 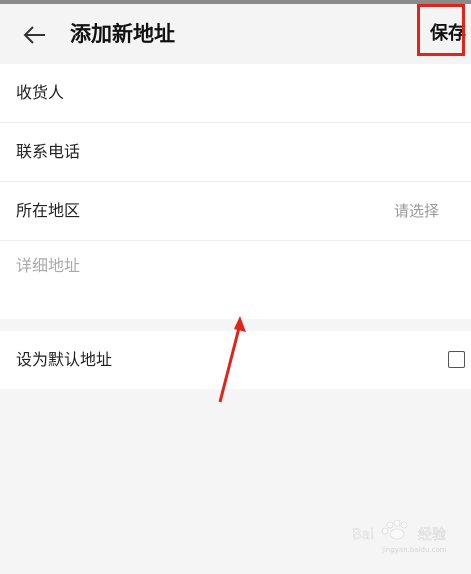 I want to click on annotation-arrow-icon, so click(x=232, y=359).